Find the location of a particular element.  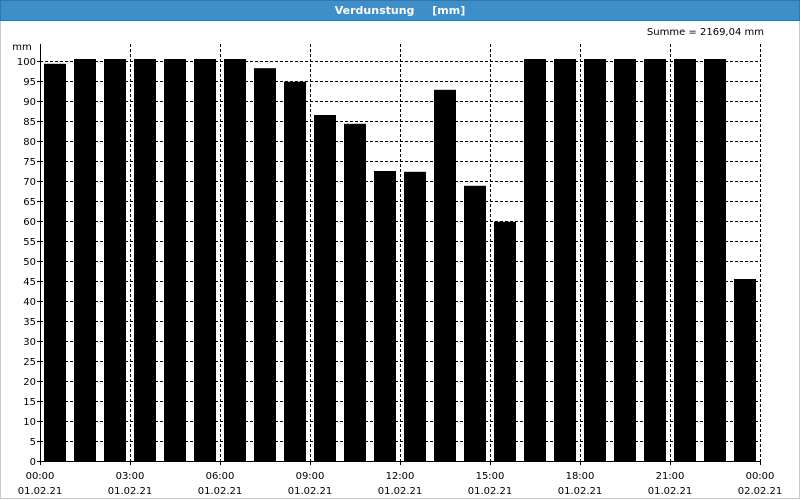

y-tick-label: 25 is located at coordinates (29, 362).